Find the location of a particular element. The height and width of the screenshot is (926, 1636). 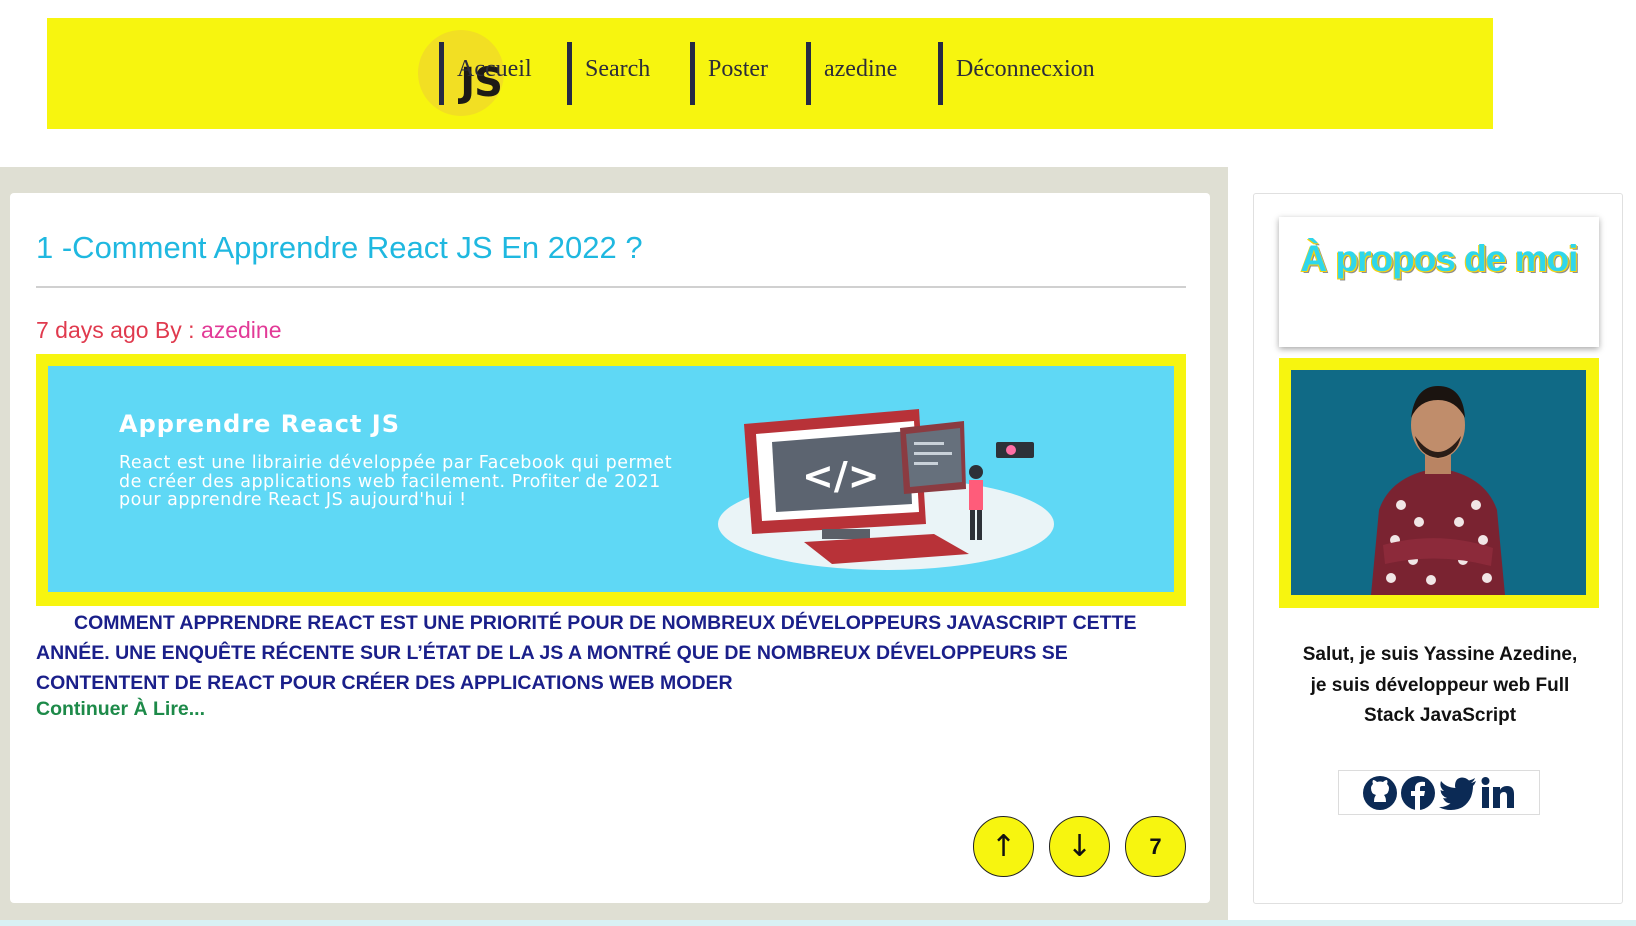

person-icon is located at coordinates (1438, 490).